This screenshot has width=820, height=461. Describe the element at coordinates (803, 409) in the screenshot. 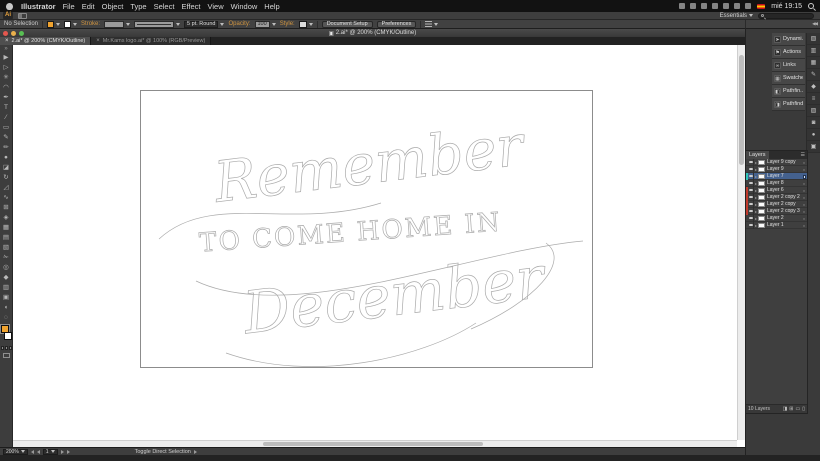

I see `delete-layer-icon: ▯` at that location.